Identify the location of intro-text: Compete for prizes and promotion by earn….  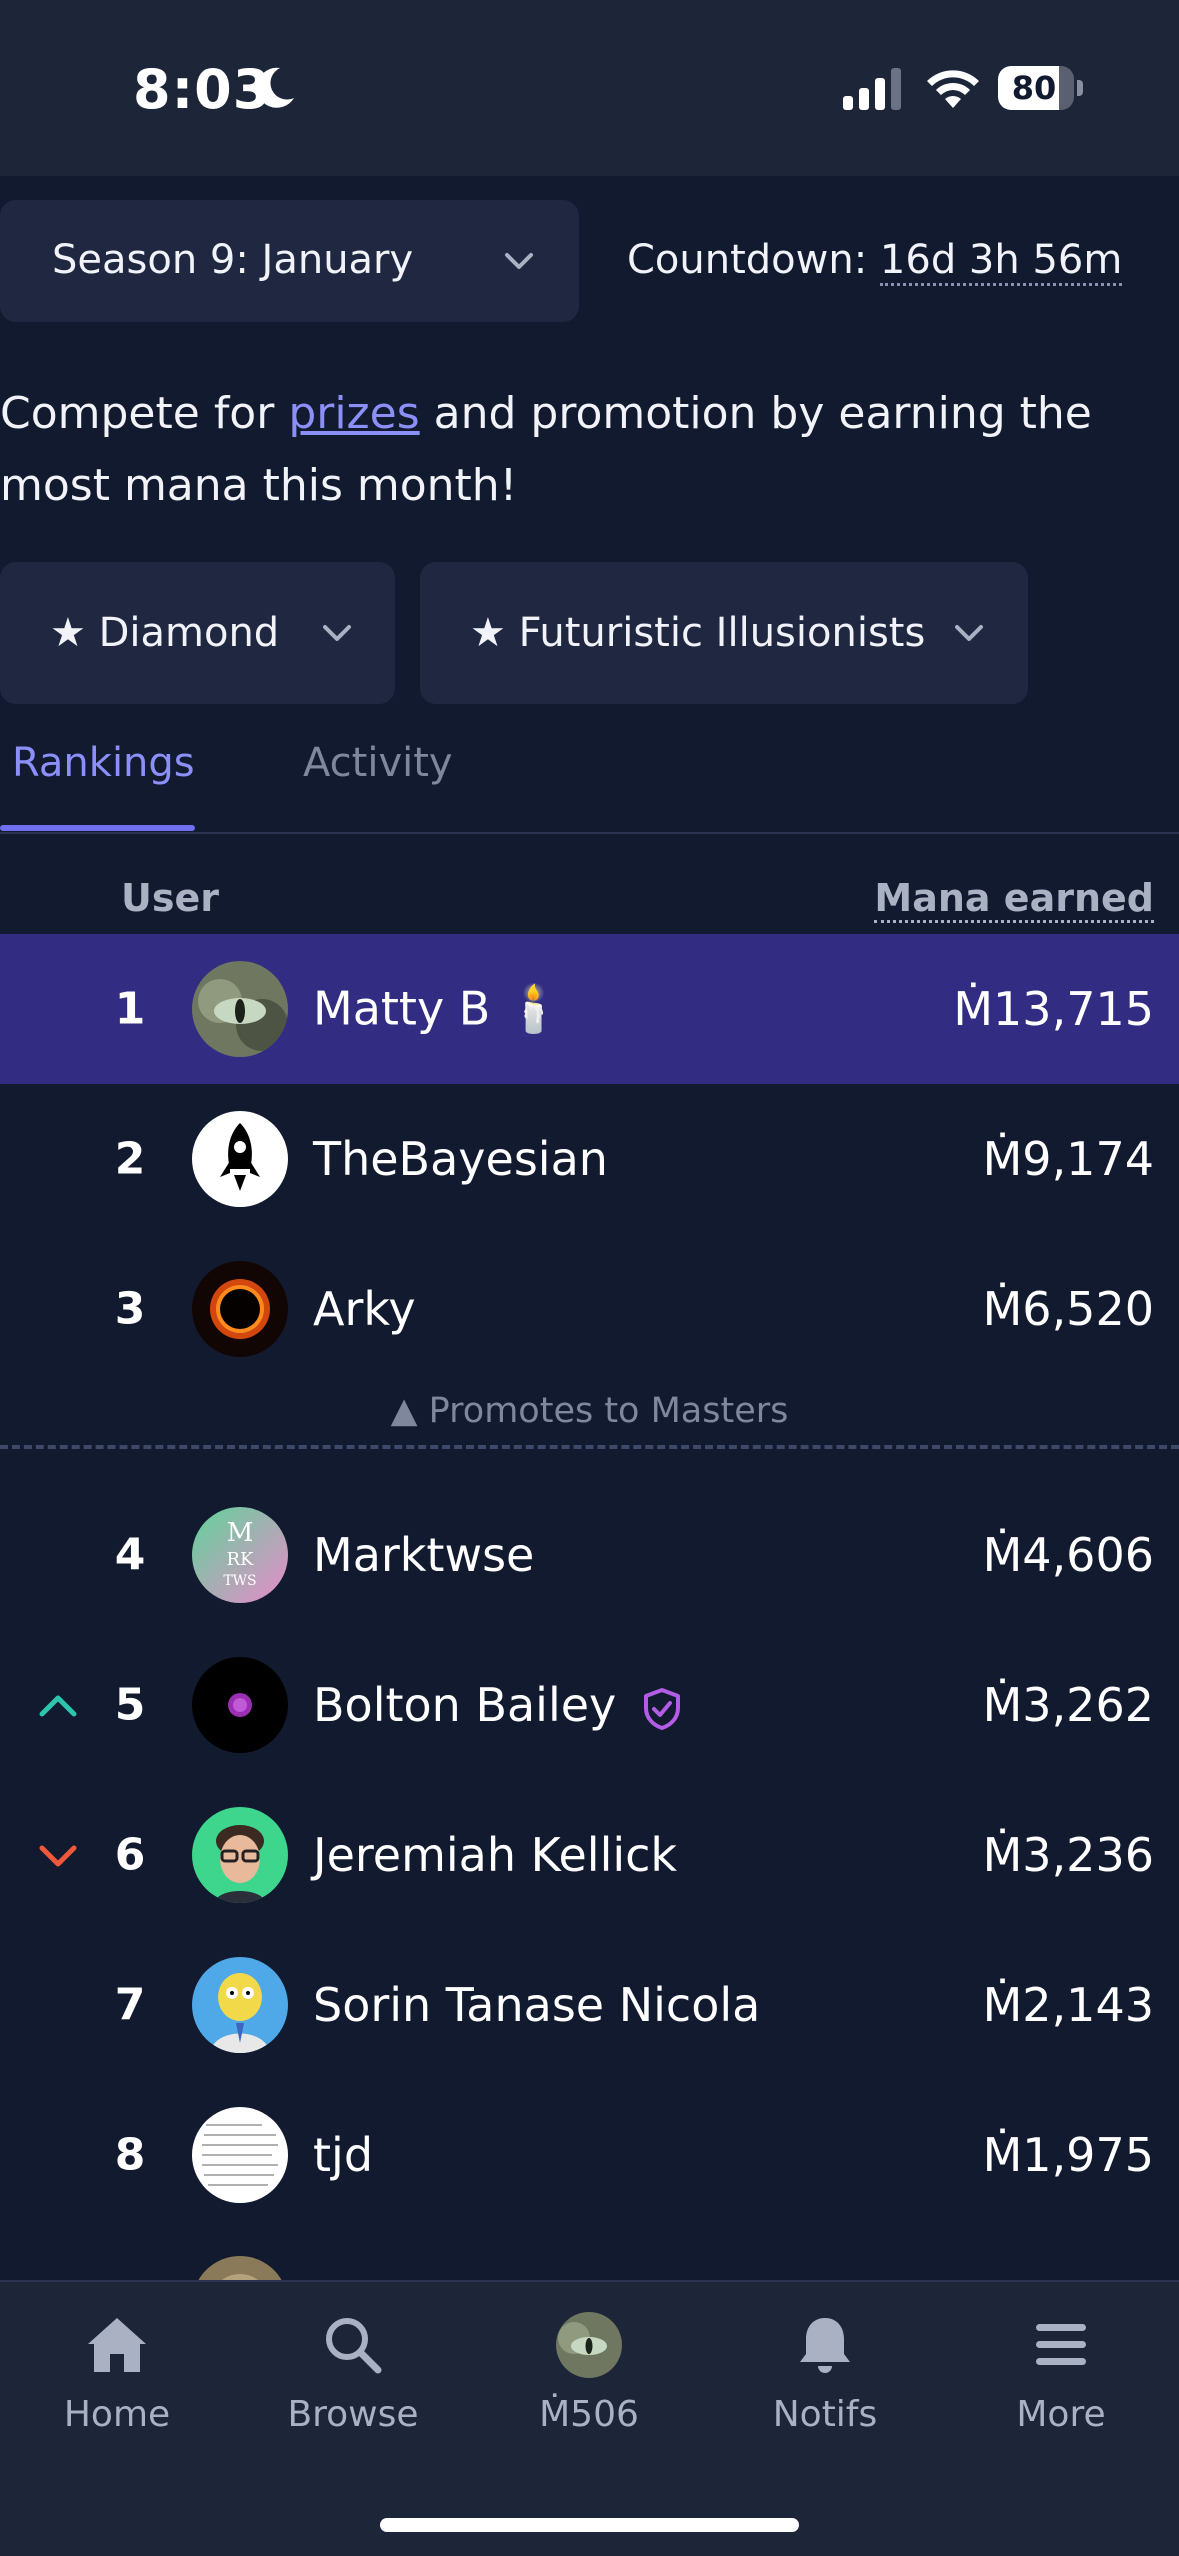
(560, 450).